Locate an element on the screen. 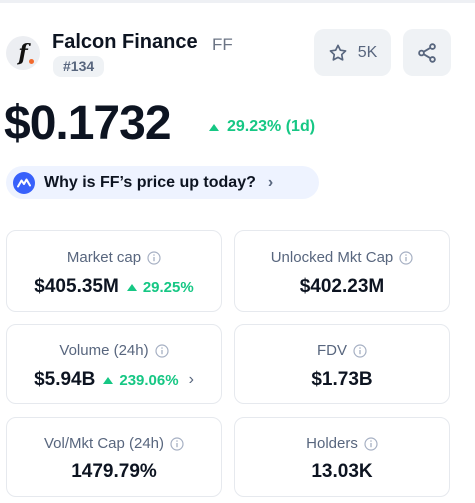  holders-label: Holders is located at coordinates (332, 443).